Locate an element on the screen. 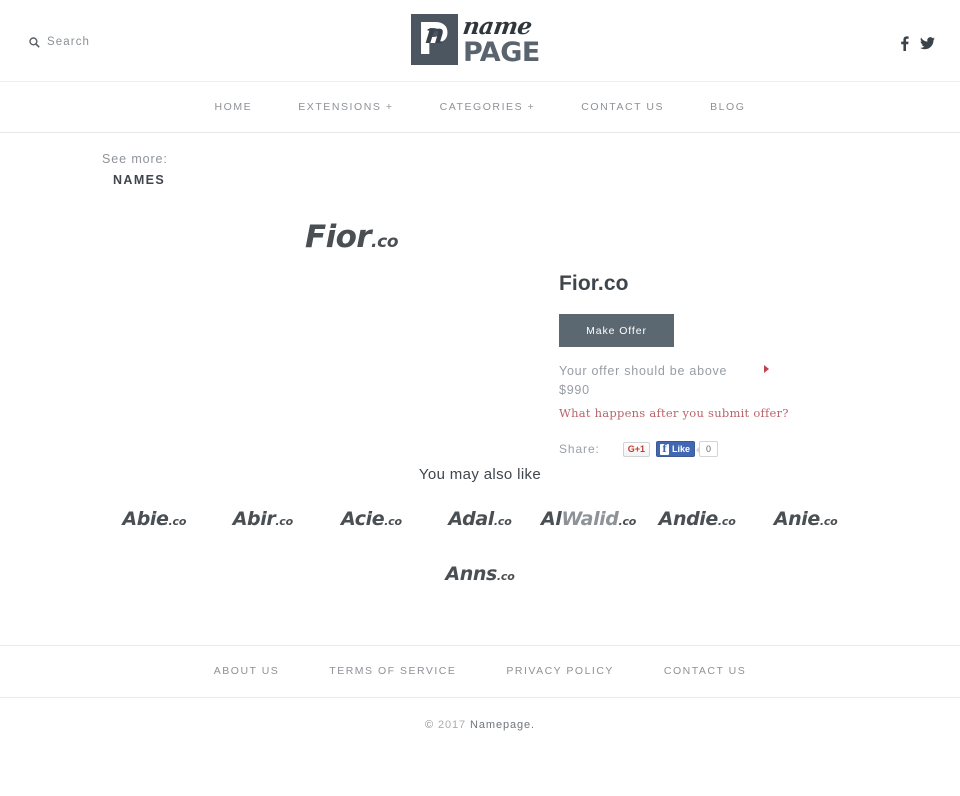 This screenshot has height=796, width=960. facebook-like-button: f Like is located at coordinates (676, 449).